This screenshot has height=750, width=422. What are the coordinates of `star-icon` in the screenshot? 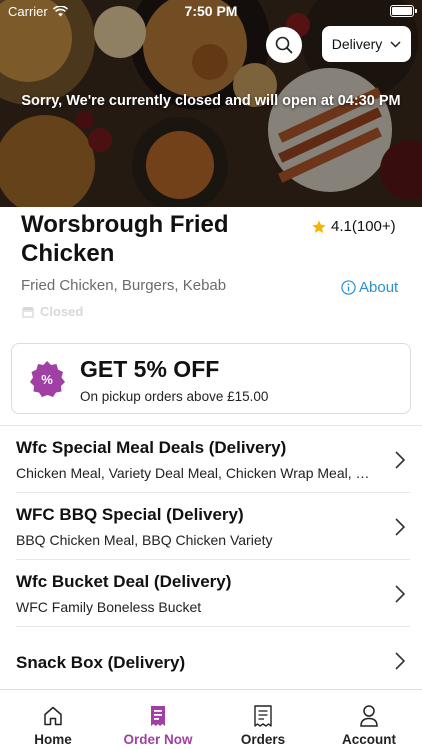 It's located at (319, 226).